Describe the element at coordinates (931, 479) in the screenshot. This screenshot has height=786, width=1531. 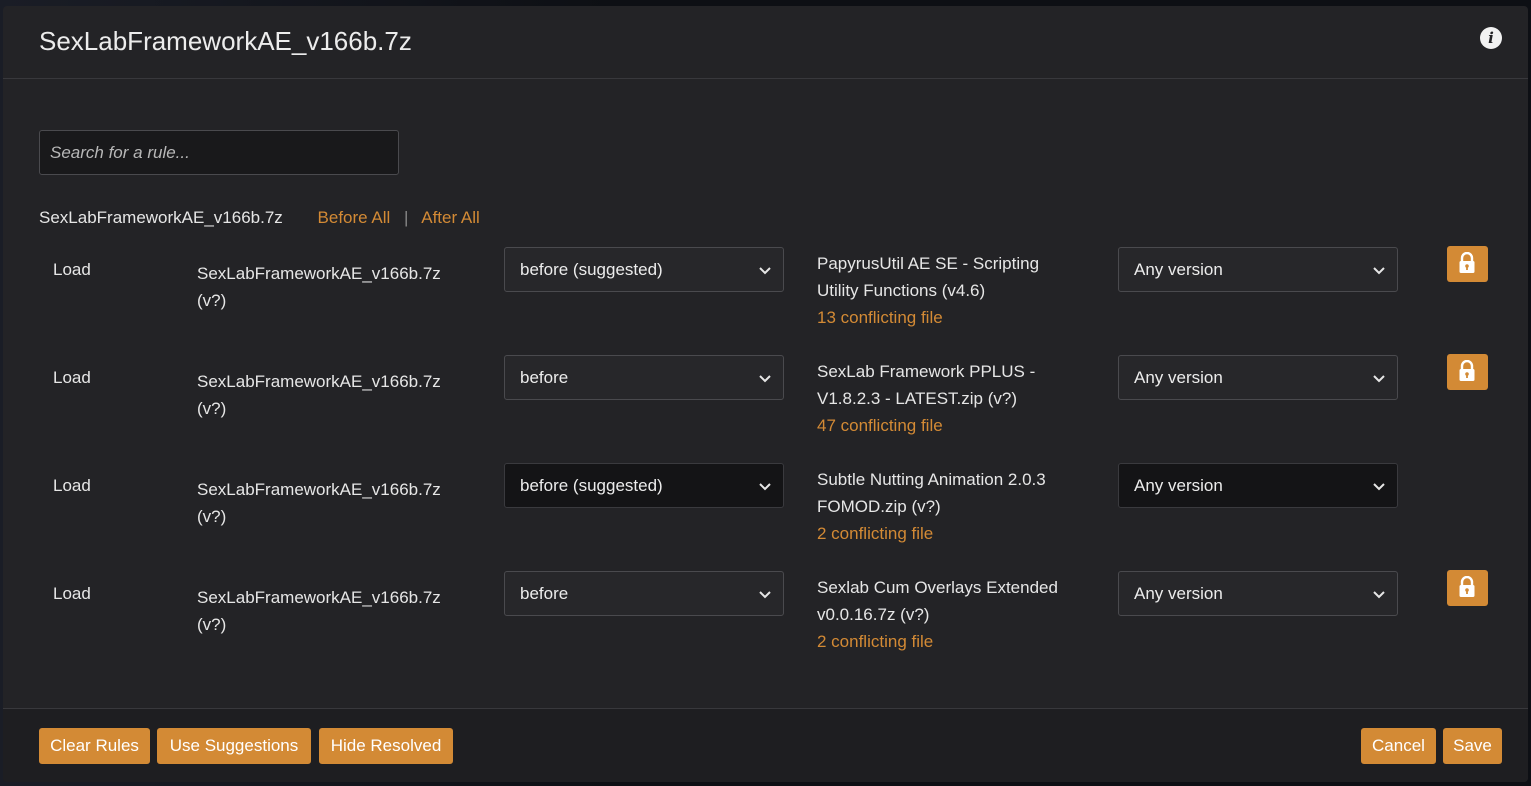
I see `rule-target-name-line1: Subtle Nutting Animation 2.0.3` at that location.